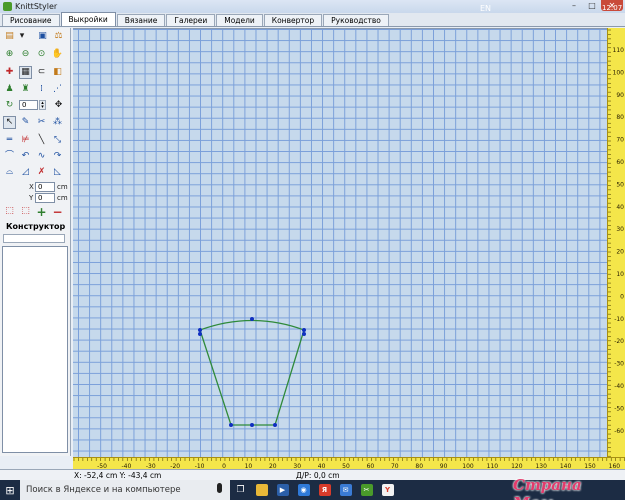 Image resolution: width=625 pixels, height=500 pixels. Describe the element at coordinates (219, 488) in the screenshot. I see `microphone-icon` at that location.